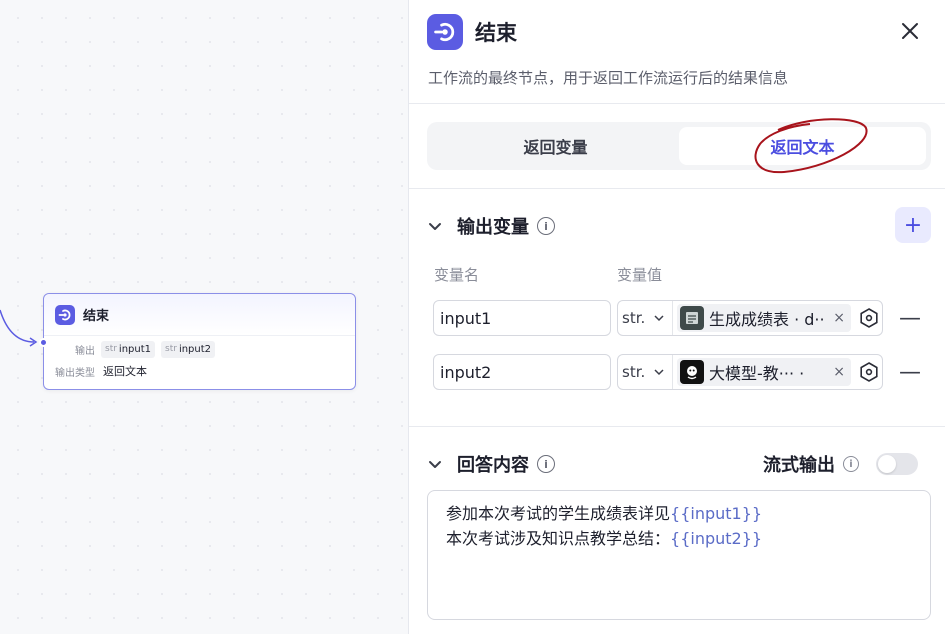 Image resolution: width=945 pixels, height=634 pixels. I want to click on end-node-outputs: 输出 str input1 str input2, so click(199, 349).